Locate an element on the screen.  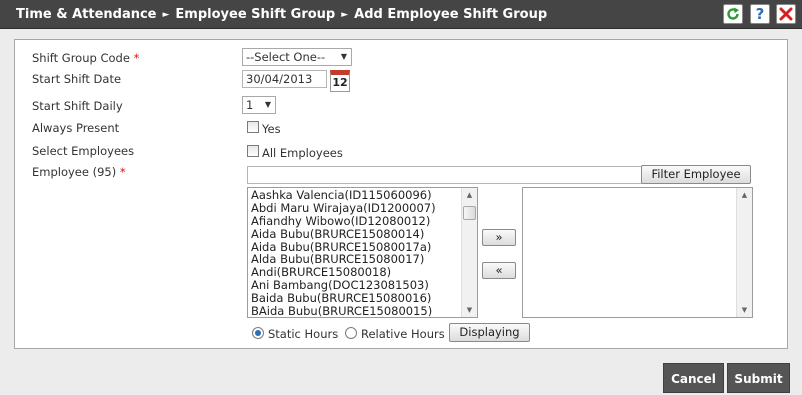
breadcrumb-employee-shift-group: Employee Shift Group is located at coordinates (255, 14).